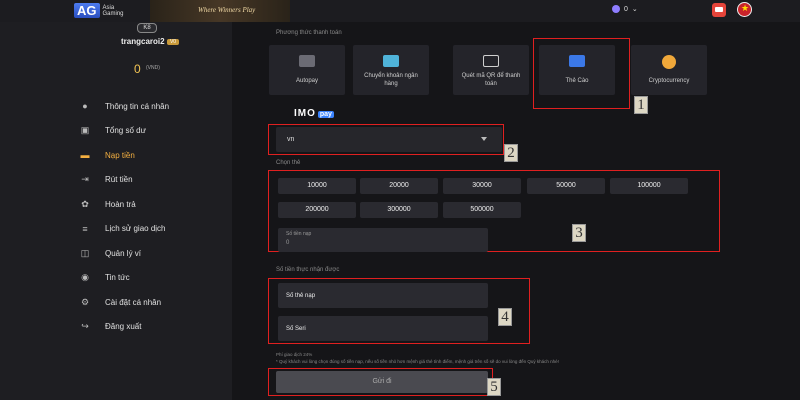 The width and height of the screenshot is (800, 400). I want to click on sidebar-item: ⇥ Rút tiền, so click(155, 180).